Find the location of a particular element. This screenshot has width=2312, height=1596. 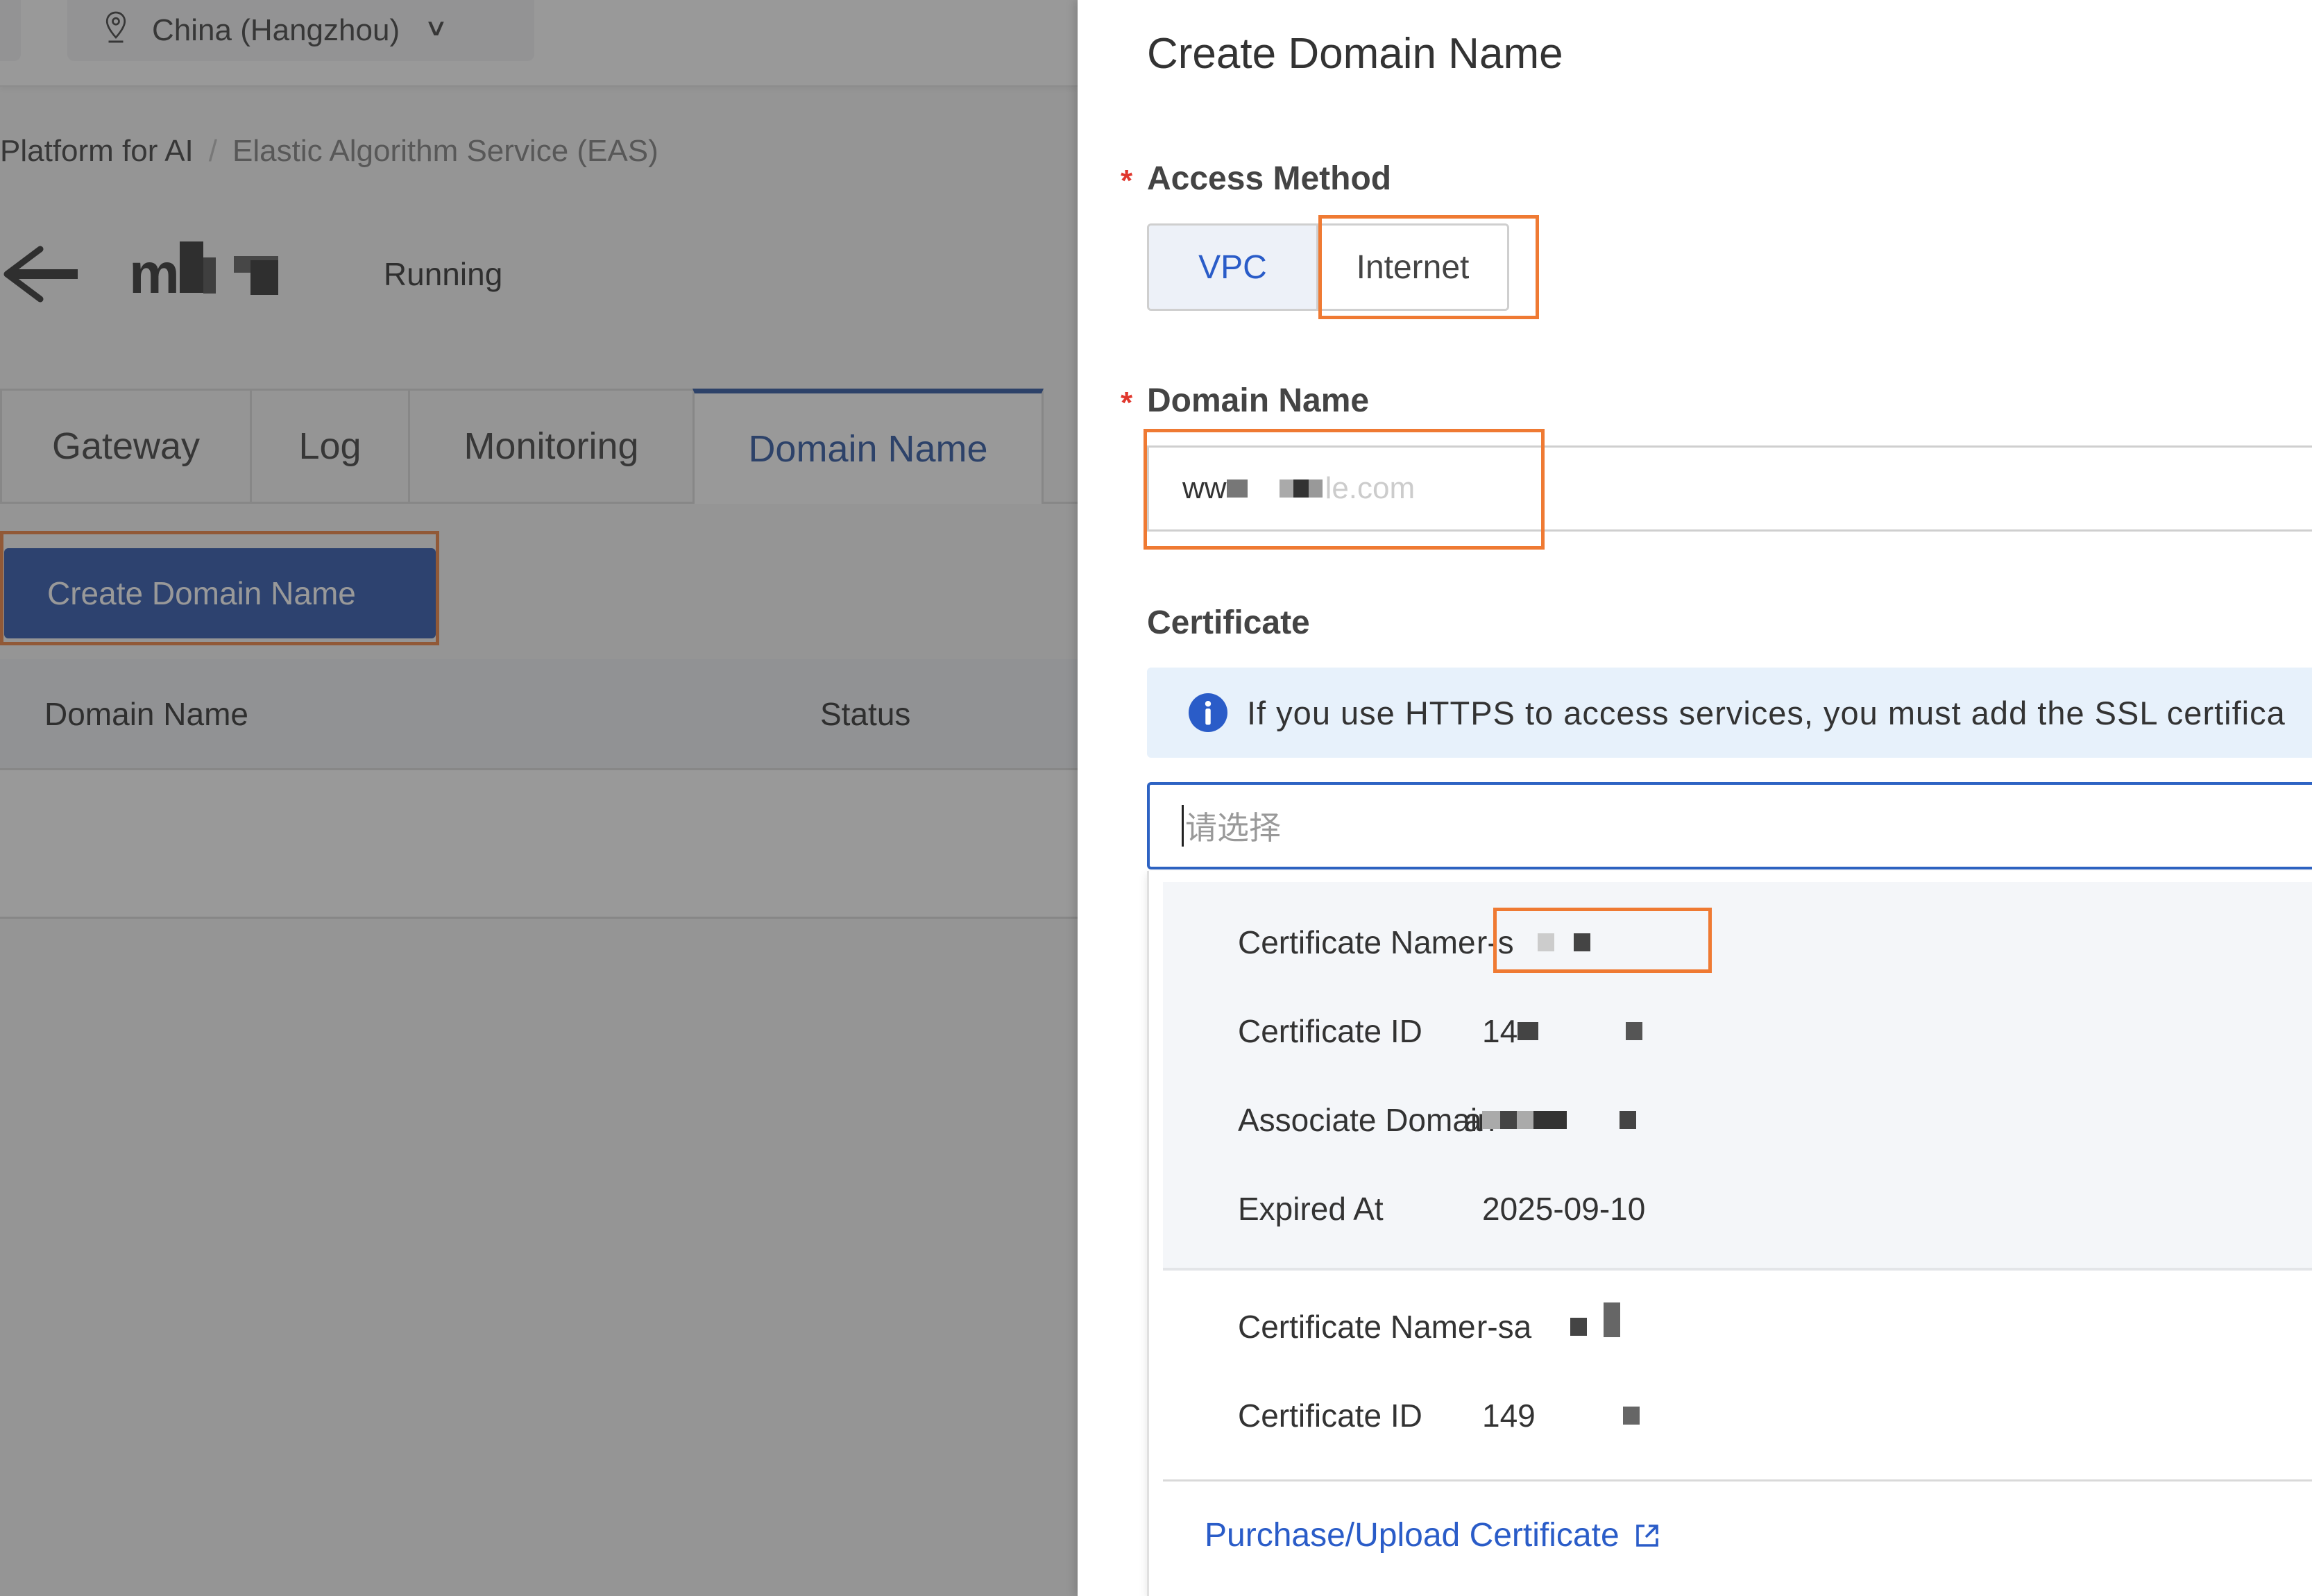

cert-domain-key: Associate Domain is located at coordinates (1366, 1120).